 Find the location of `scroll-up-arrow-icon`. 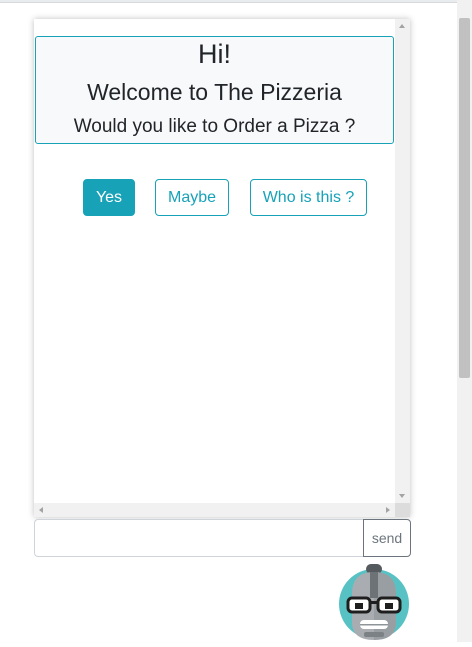

scroll-up-arrow-icon is located at coordinates (402, 26).